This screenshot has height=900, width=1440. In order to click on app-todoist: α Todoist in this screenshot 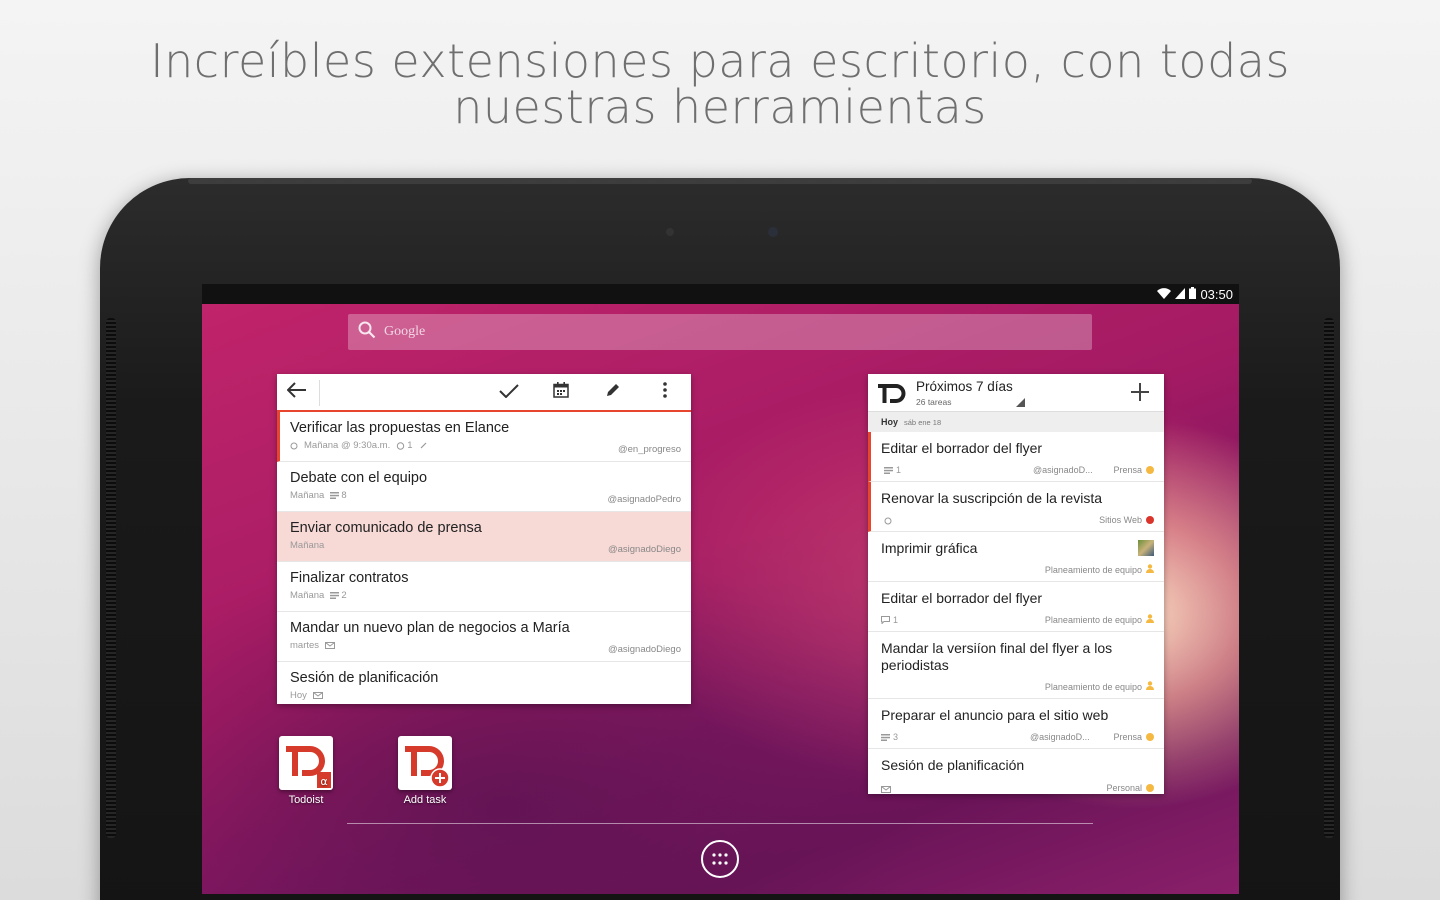, I will do `click(306, 771)`.